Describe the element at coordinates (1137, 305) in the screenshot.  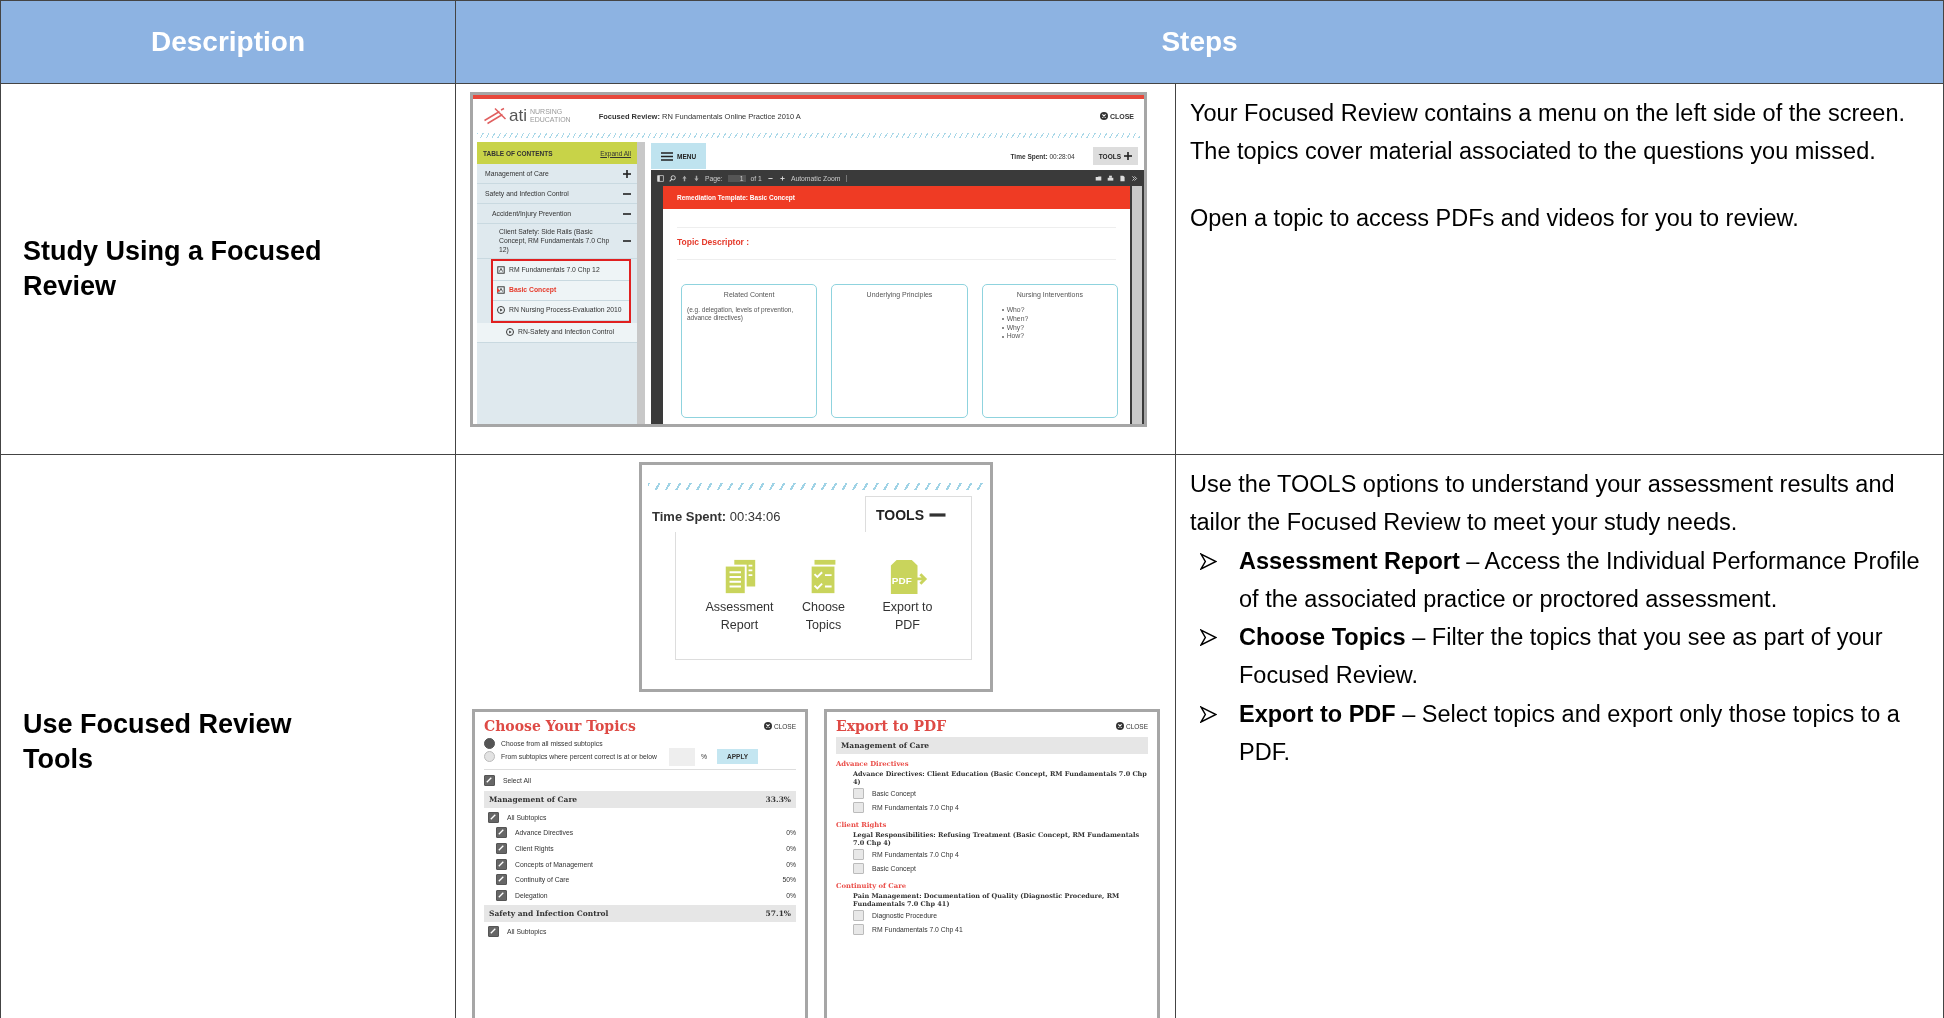
I see `scrollbar` at that location.